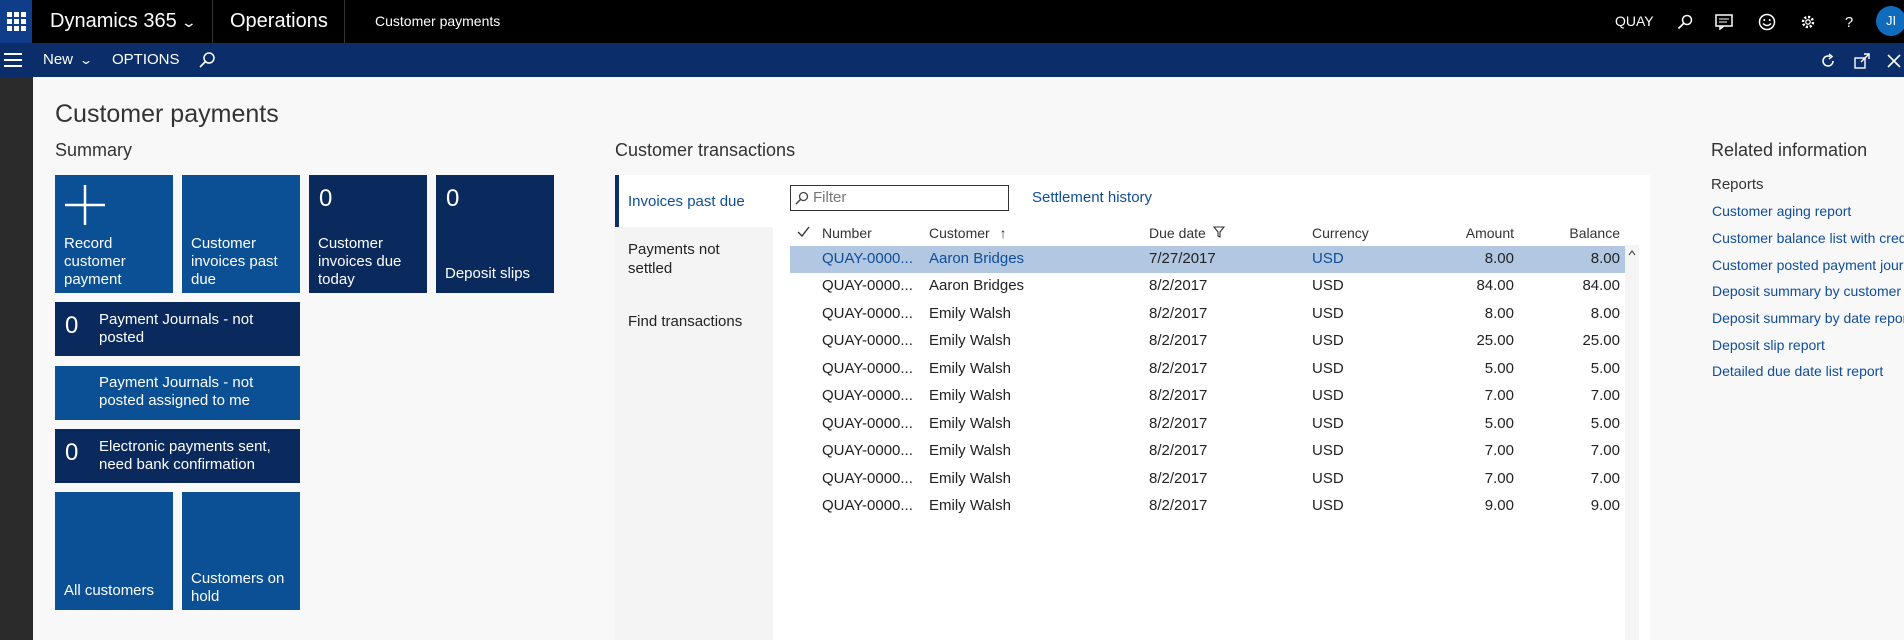 Image resolution: width=1904 pixels, height=640 pixels. I want to click on report-link: Customer aging report, so click(1781, 211).